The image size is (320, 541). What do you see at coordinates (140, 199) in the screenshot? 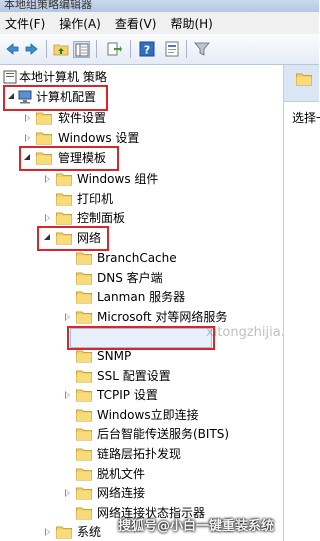
I see `tree-node-printers: 打印机` at bounding box center [140, 199].